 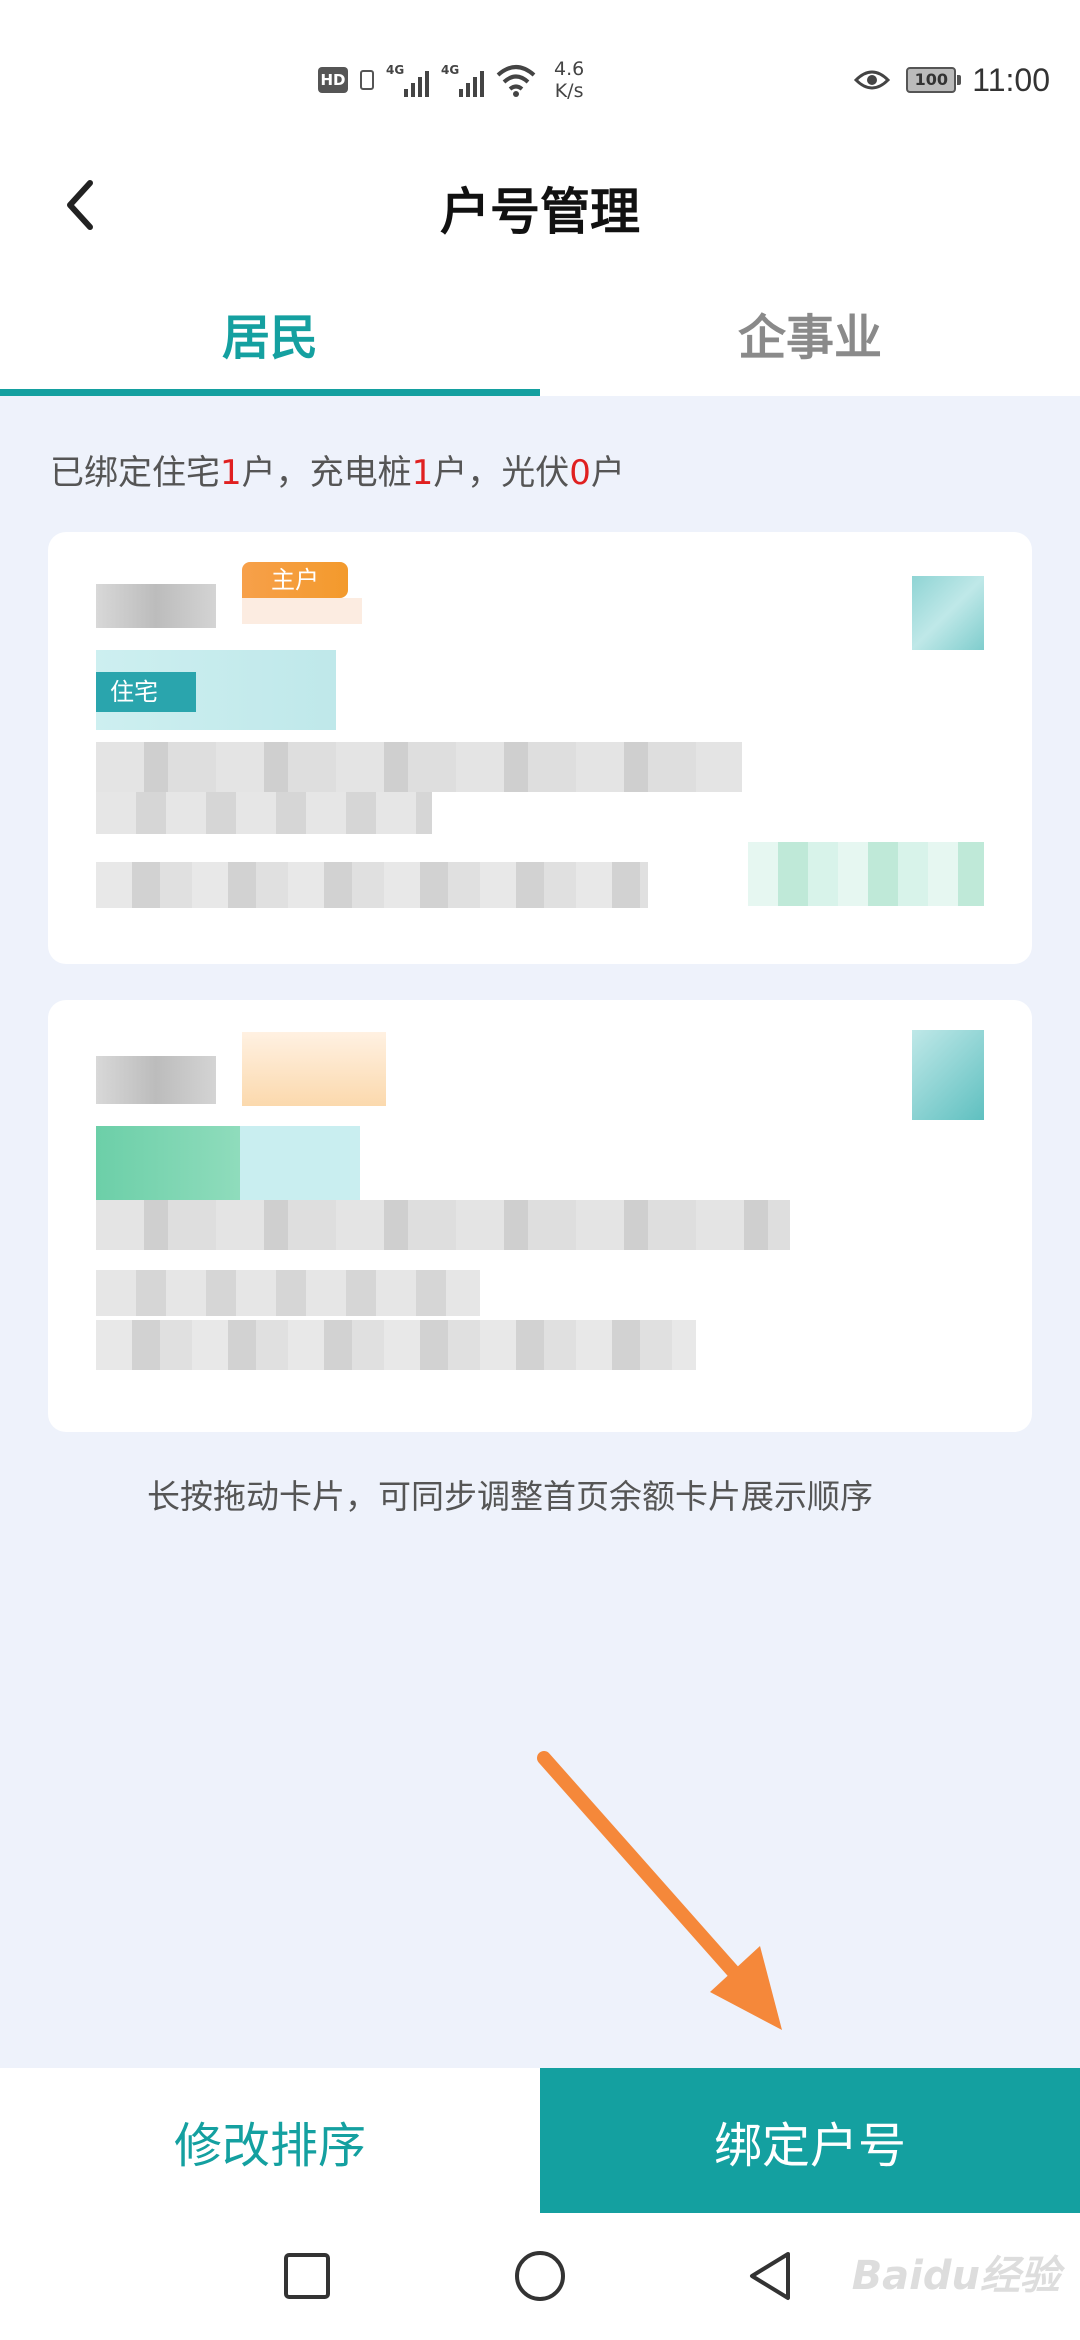 I want to click on speed-unit: K/s, so click(x=569, y=91).